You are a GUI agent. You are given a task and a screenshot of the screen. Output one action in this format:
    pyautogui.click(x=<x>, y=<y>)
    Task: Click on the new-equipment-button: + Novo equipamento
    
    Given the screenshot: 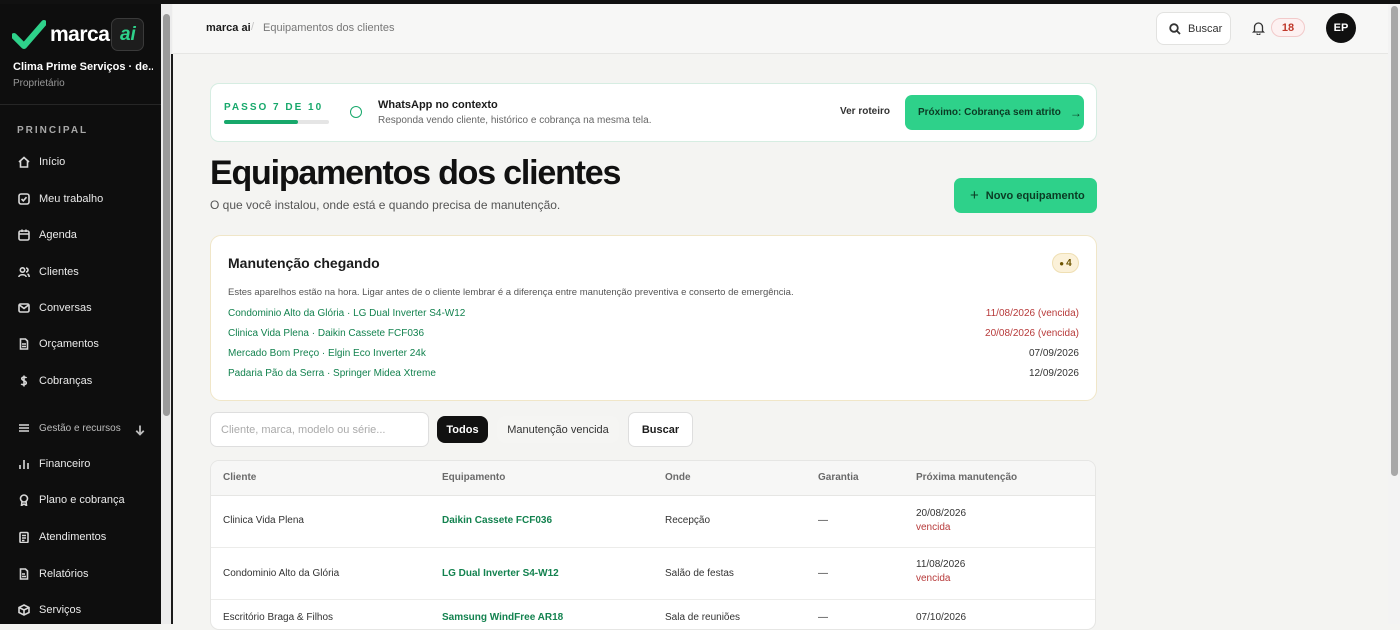 What is the action you would take?
    pyautogui.click(x=1025, y=195)
    